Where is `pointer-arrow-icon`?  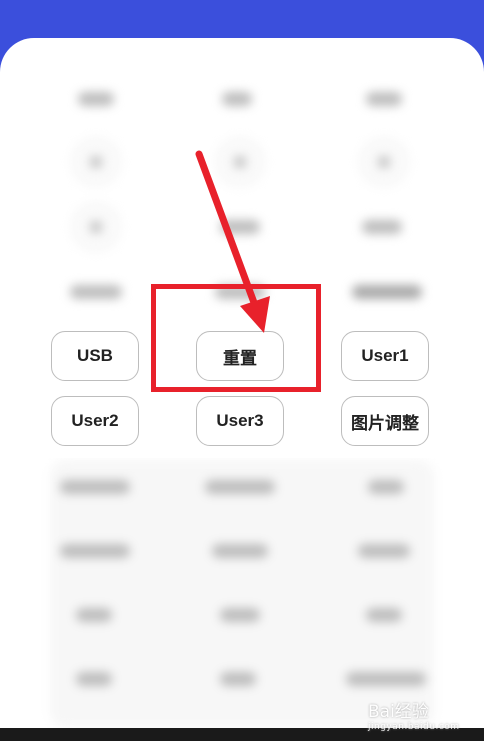 pointer-arrow-icon is located at coordinates (232, 241).